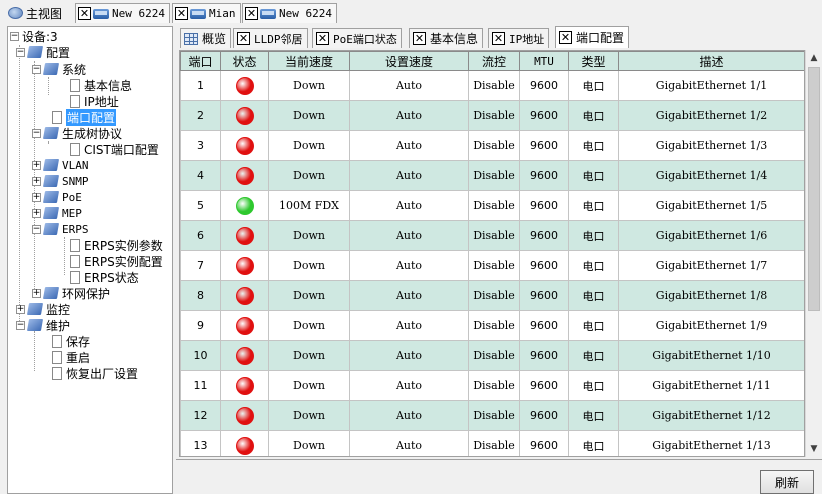  What do you see at coordinates (43, 325) in the screenshot?
I see `tree-maintenance: − 维护` at bounding box center [43, 325].